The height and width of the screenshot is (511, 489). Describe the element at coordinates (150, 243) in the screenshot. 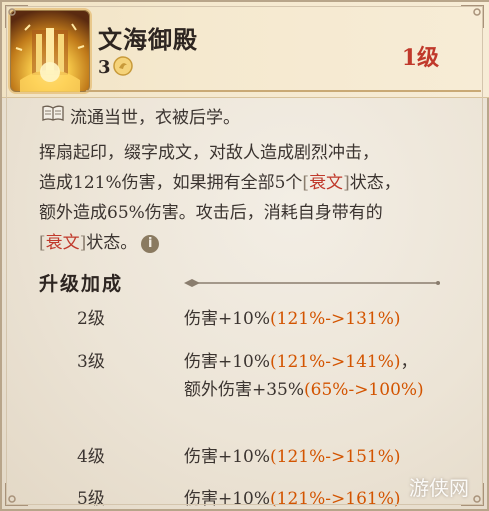

I see `info-circle-icon: i` at that location.